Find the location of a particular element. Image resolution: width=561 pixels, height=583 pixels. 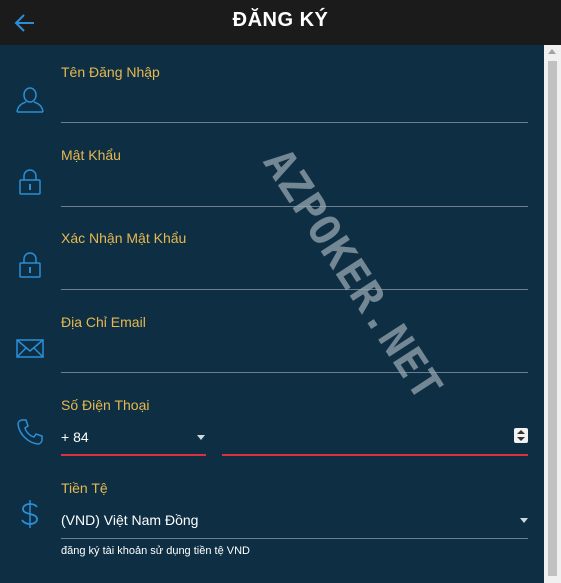

phone-label: Số Điện Thoại is located at coordinates (105, 405).